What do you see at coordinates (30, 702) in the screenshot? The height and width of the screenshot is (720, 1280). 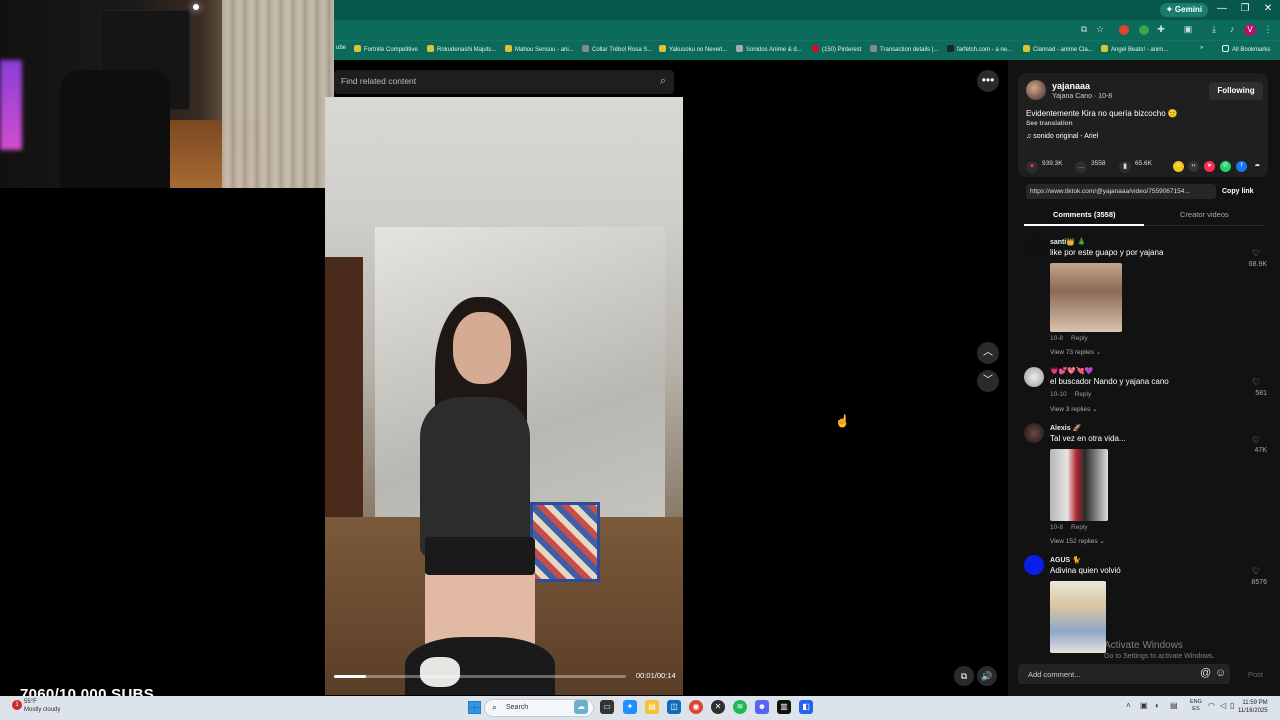 I see `weather-temperature: 55°F` at bounding box center [30, 702].